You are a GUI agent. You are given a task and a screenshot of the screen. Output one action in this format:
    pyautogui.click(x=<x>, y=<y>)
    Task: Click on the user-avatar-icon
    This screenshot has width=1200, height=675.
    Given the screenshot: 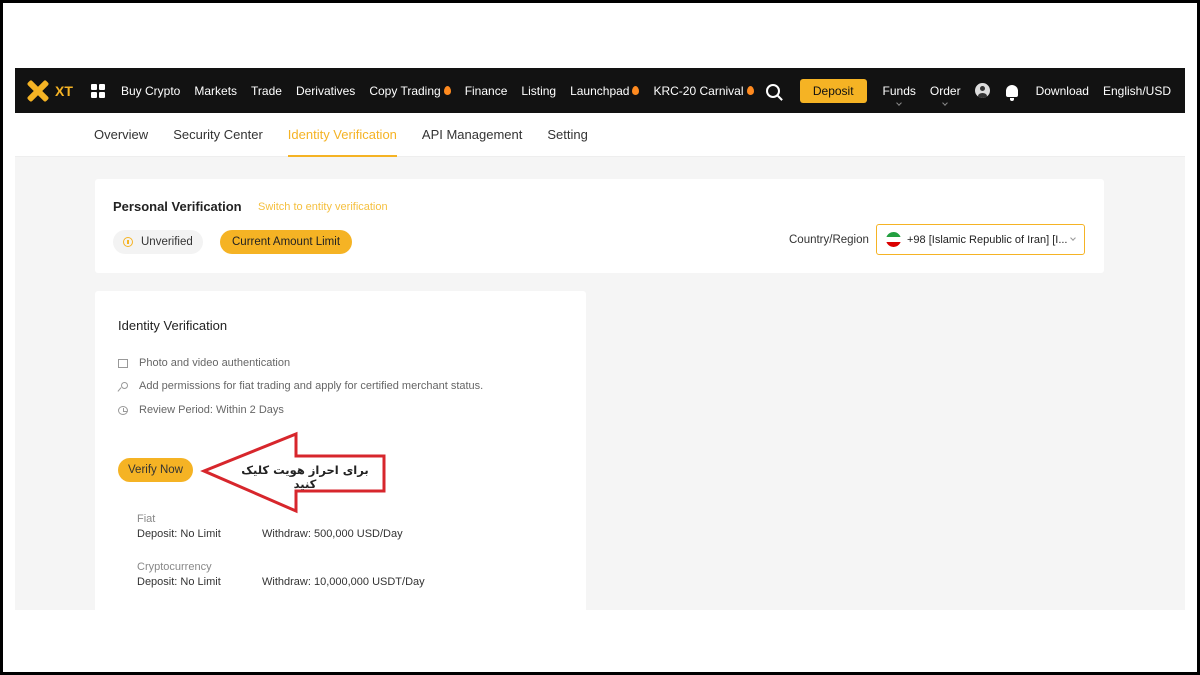 What is the action you would take?
    pyautogui.click(x=982, y=90)
    